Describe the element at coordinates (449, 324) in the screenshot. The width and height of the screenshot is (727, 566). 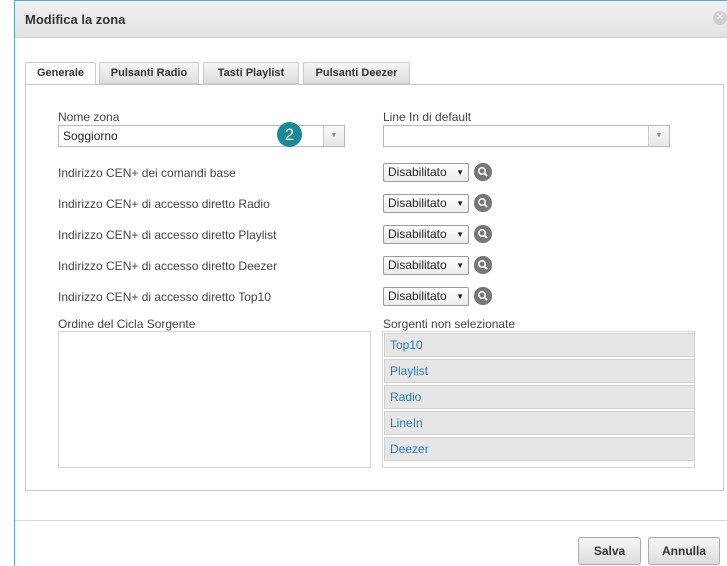
I see `unselected-sources-label: Sorgenti non selezionate` at that location.